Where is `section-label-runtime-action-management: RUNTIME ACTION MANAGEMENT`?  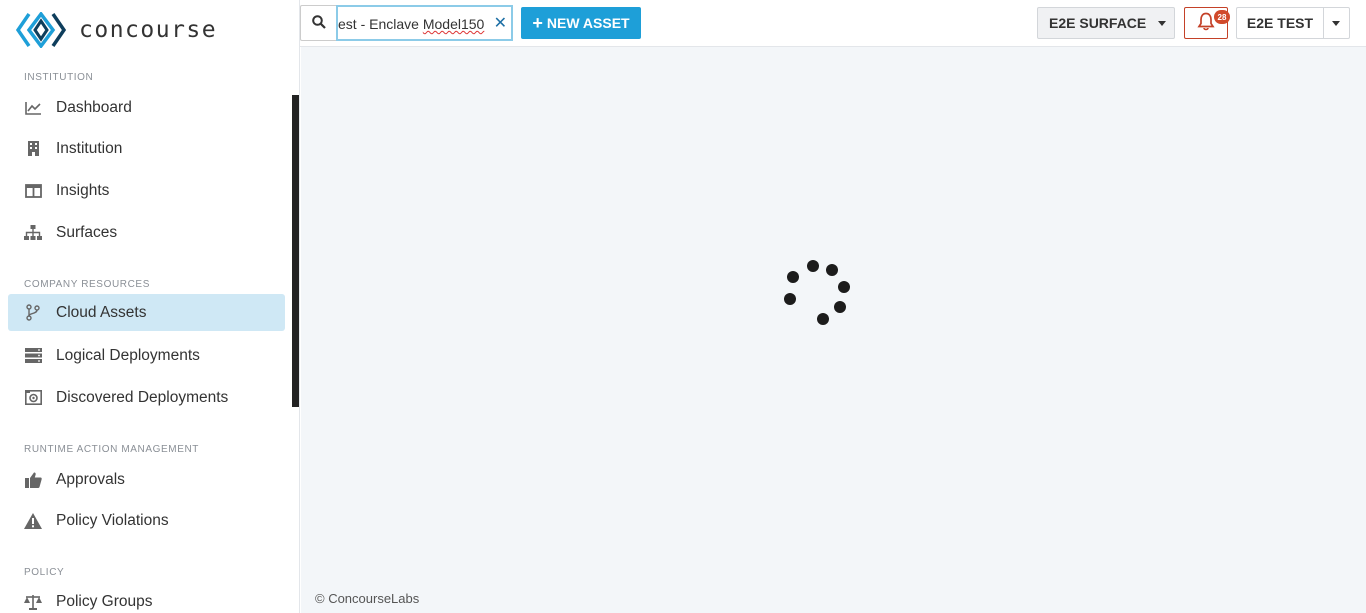
section-label-runtime-action-management: RUNTIME ACTION MANAGEMENT is located at coordinates (112, 449).